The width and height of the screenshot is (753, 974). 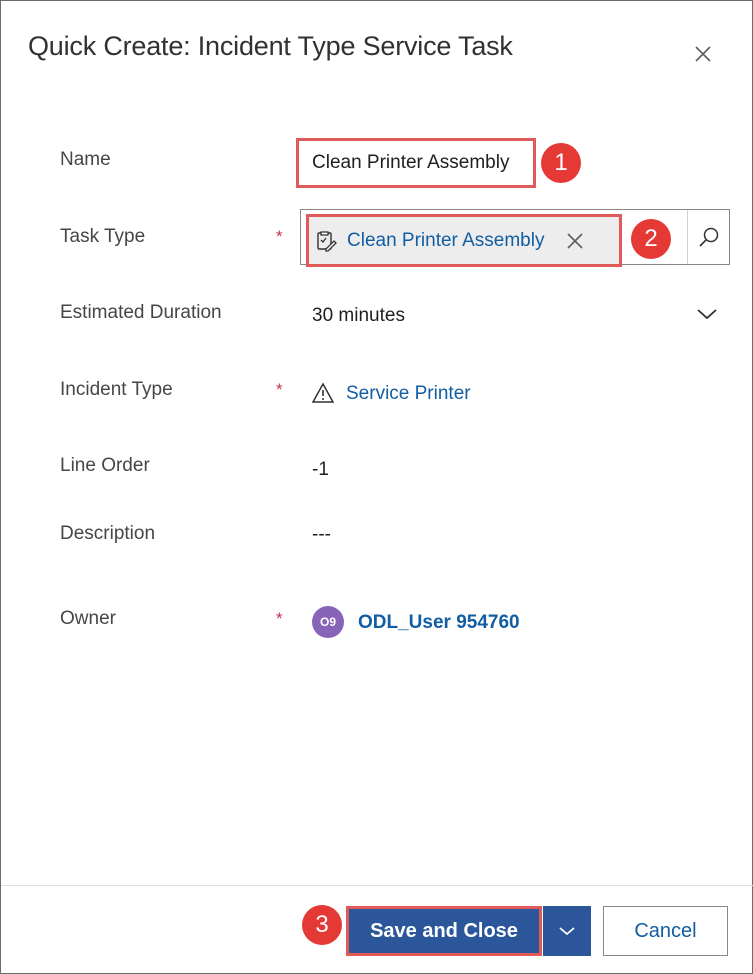 What do you see at coordinates (85, 159) in the screenshot?
I see `name-label: Name` at bounding box center [85, 159].